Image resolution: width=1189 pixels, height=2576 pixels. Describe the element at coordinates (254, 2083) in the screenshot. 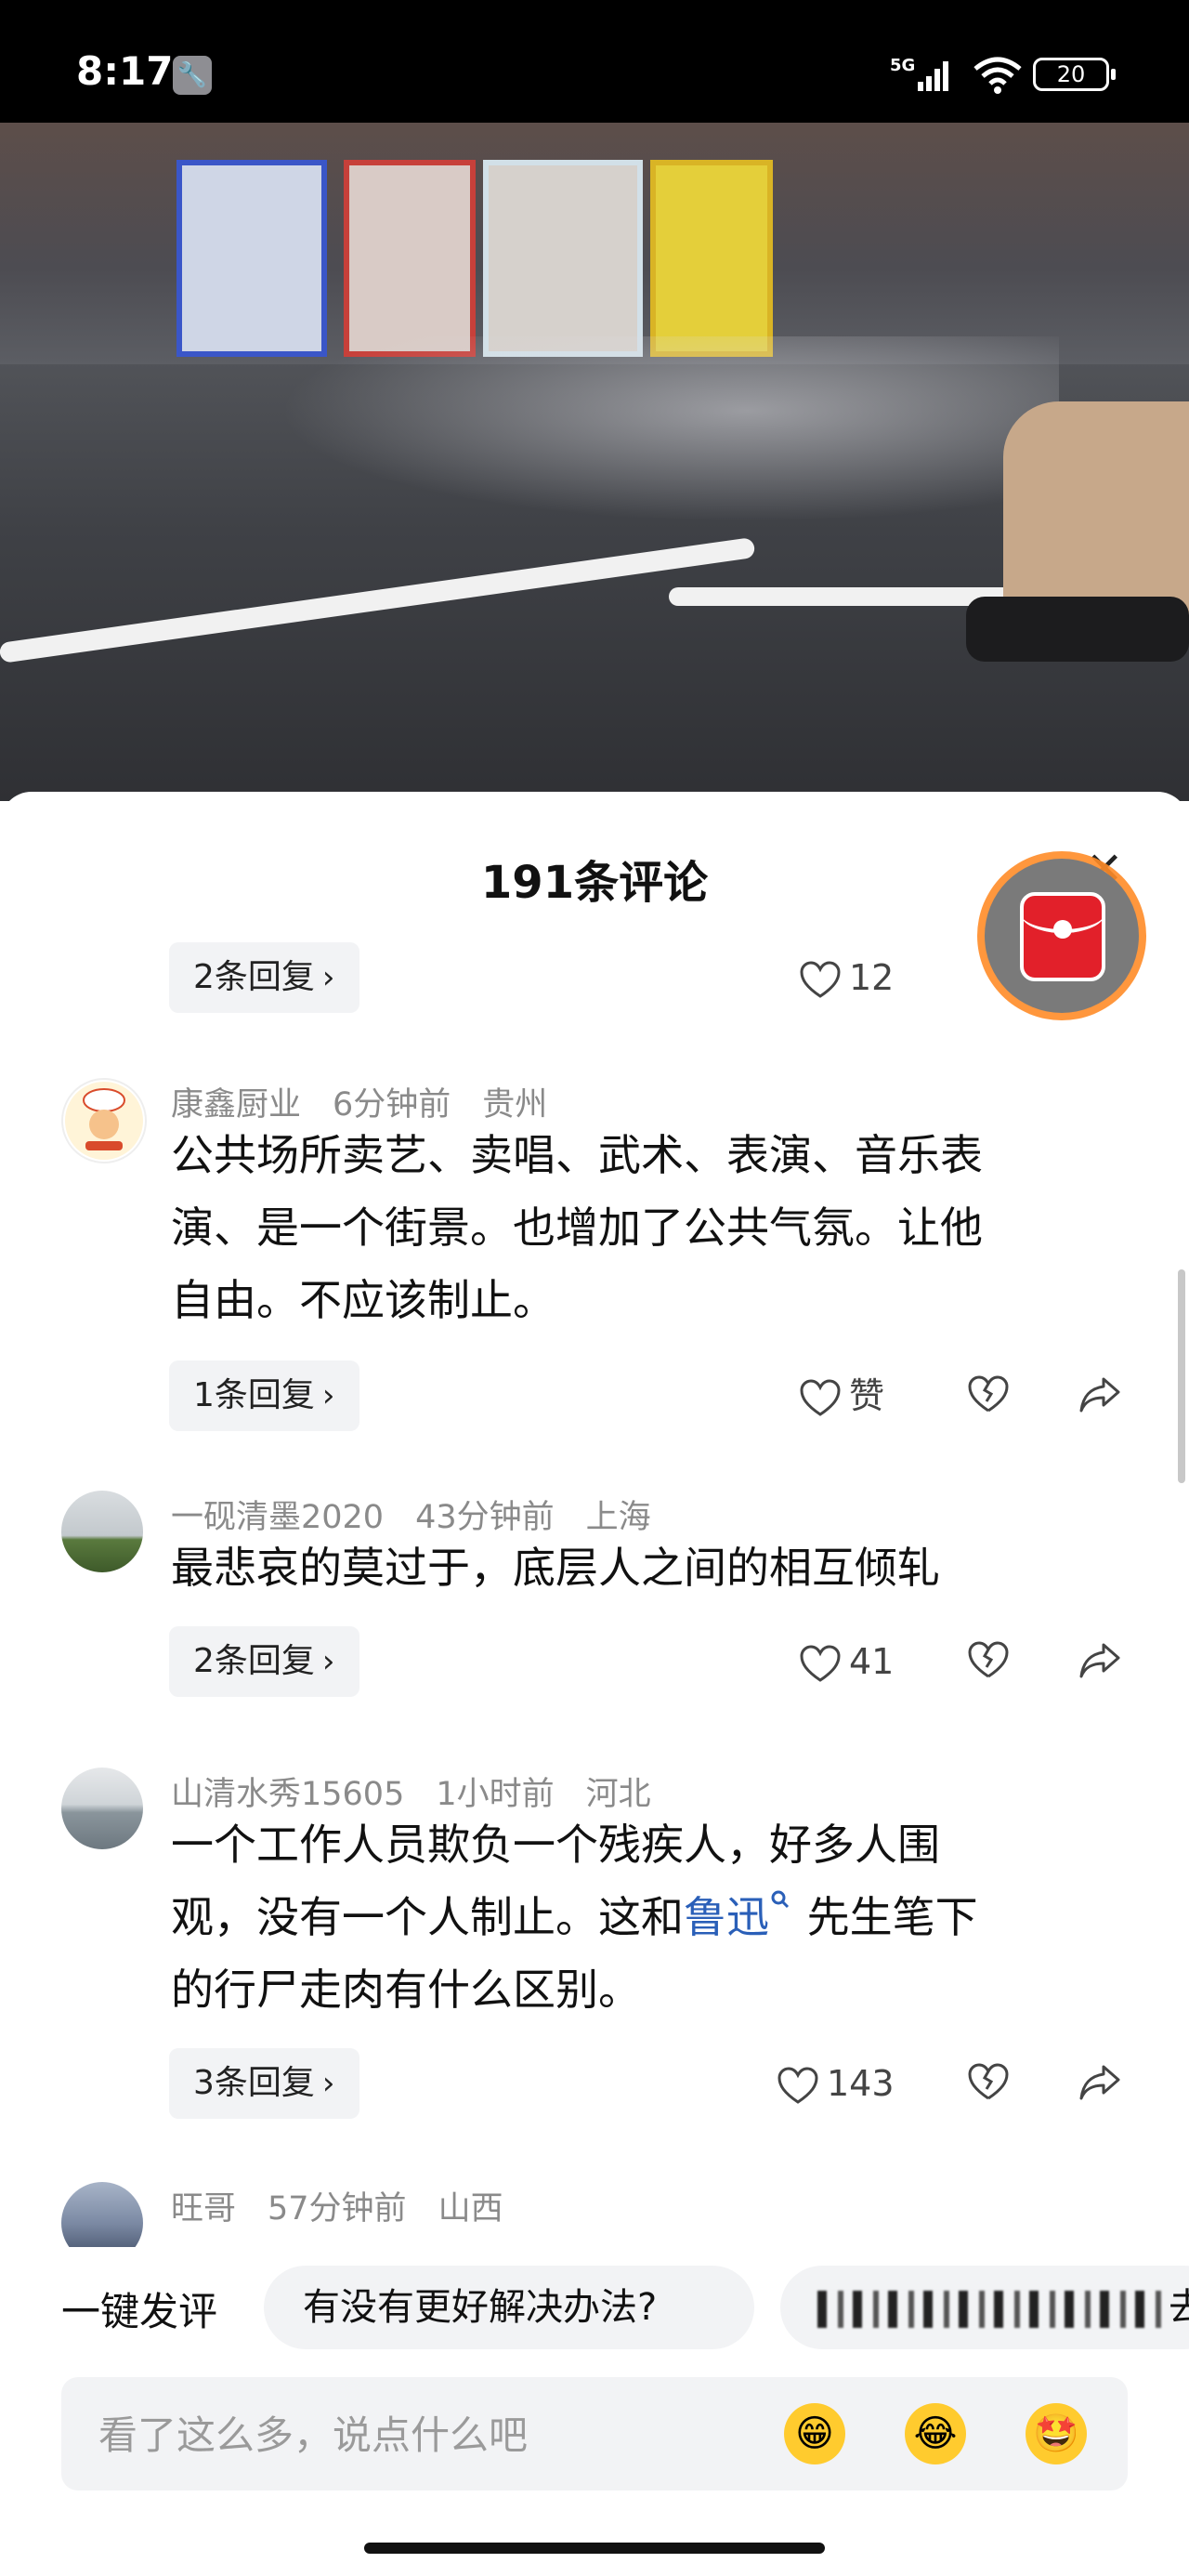

I see `reply-count-label: 3条回复` at that location.